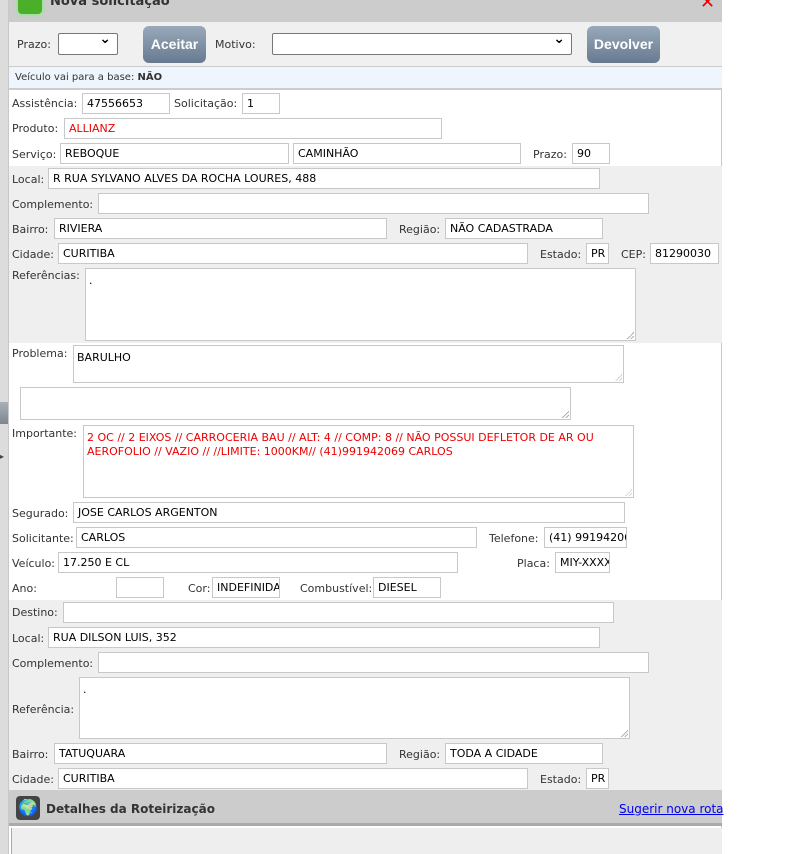 This screenshot has height=854, width=785. What do you see at coordinates (35, 128) in the screenshot?
I see `produto-label: Produto:` at bounding box center [35, 128].